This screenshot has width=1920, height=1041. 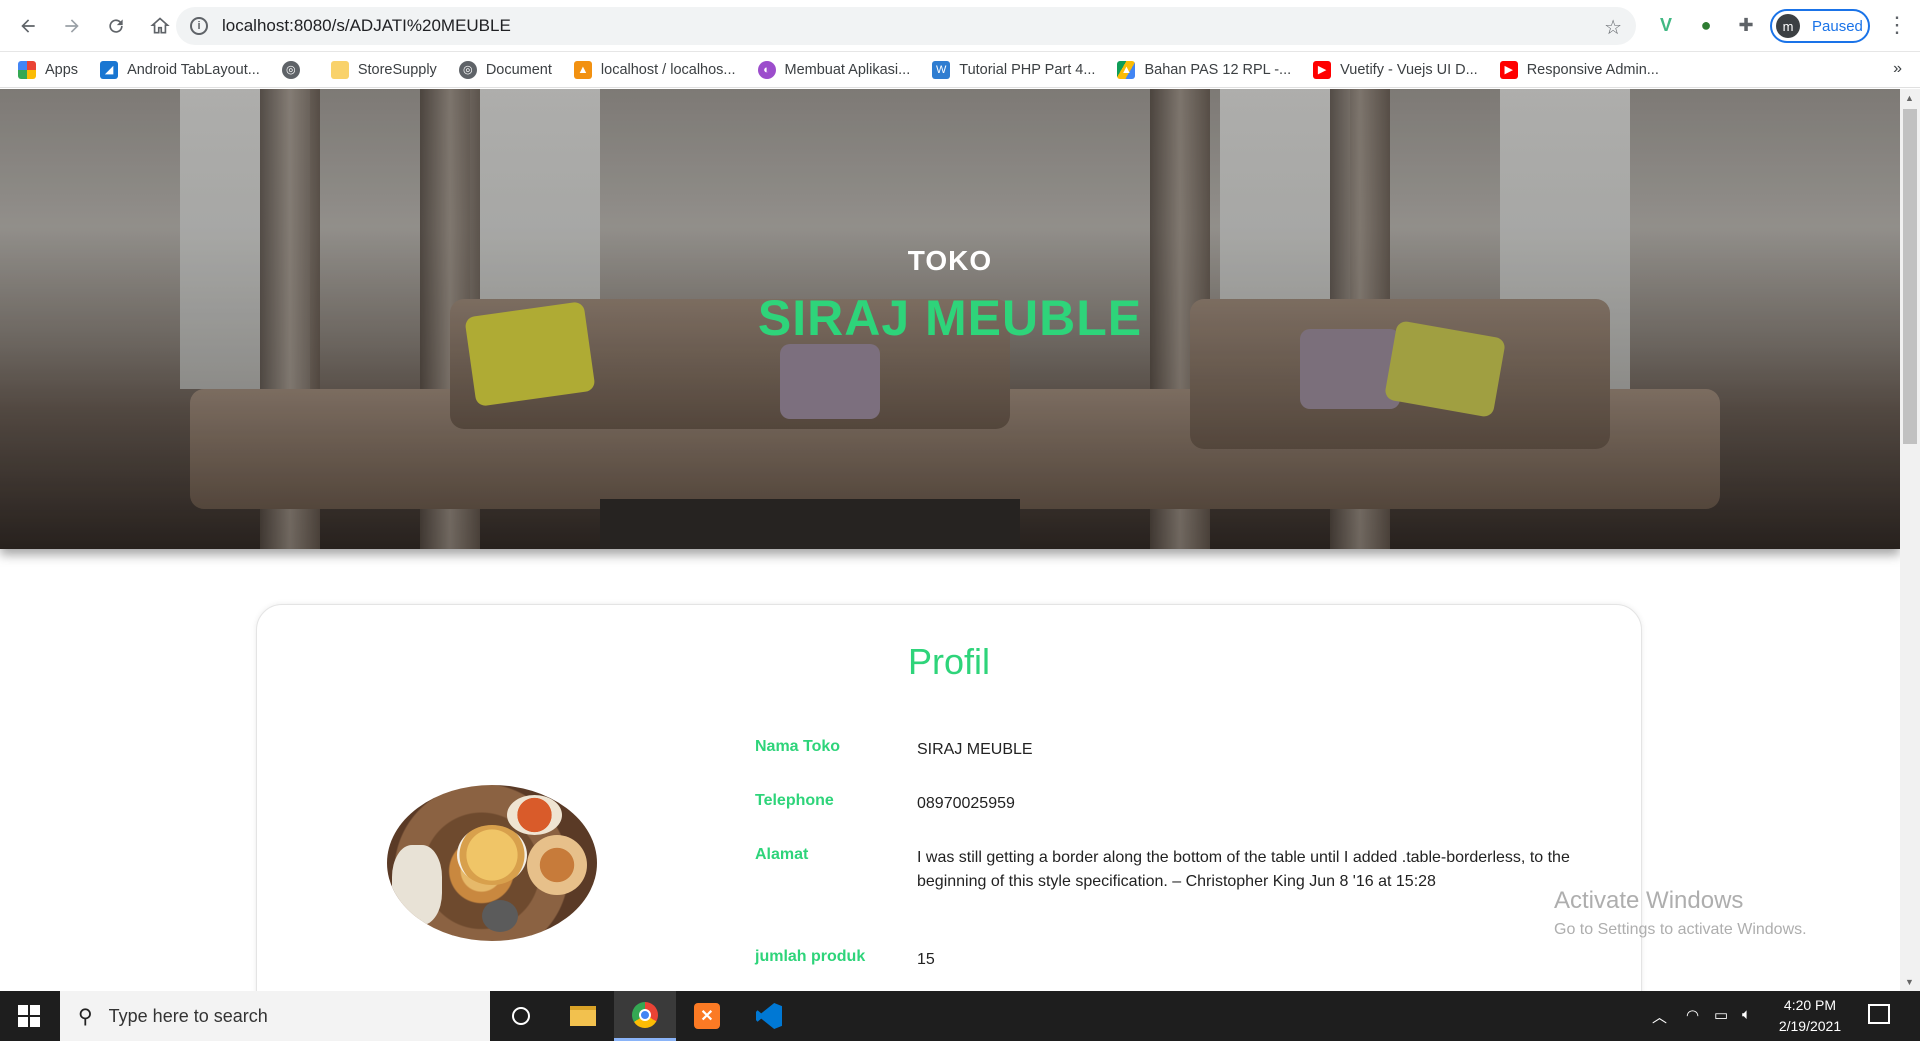 I want to click on site-icon: ◐, so click(x=766, y=69).